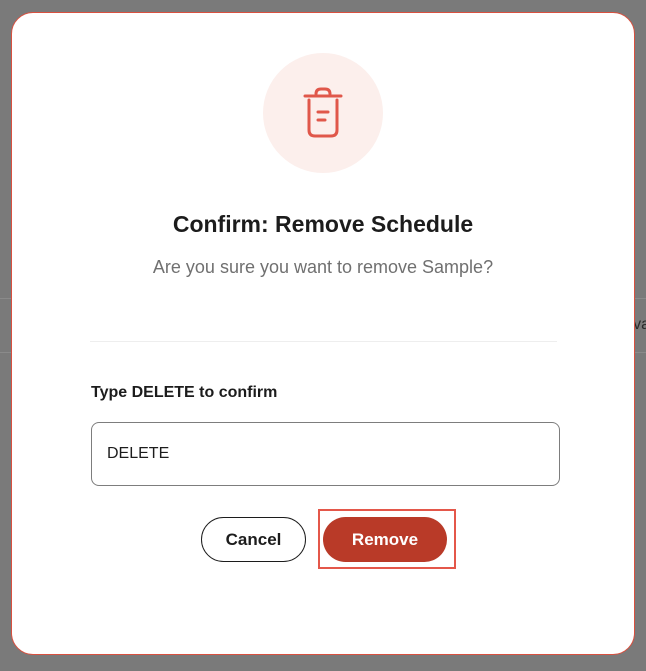 The height and width of the screenshot is (671, 646). Describe the element at coordinates (253, 539) in the screenshot. I see `cancel-button: Cancel` at that location.